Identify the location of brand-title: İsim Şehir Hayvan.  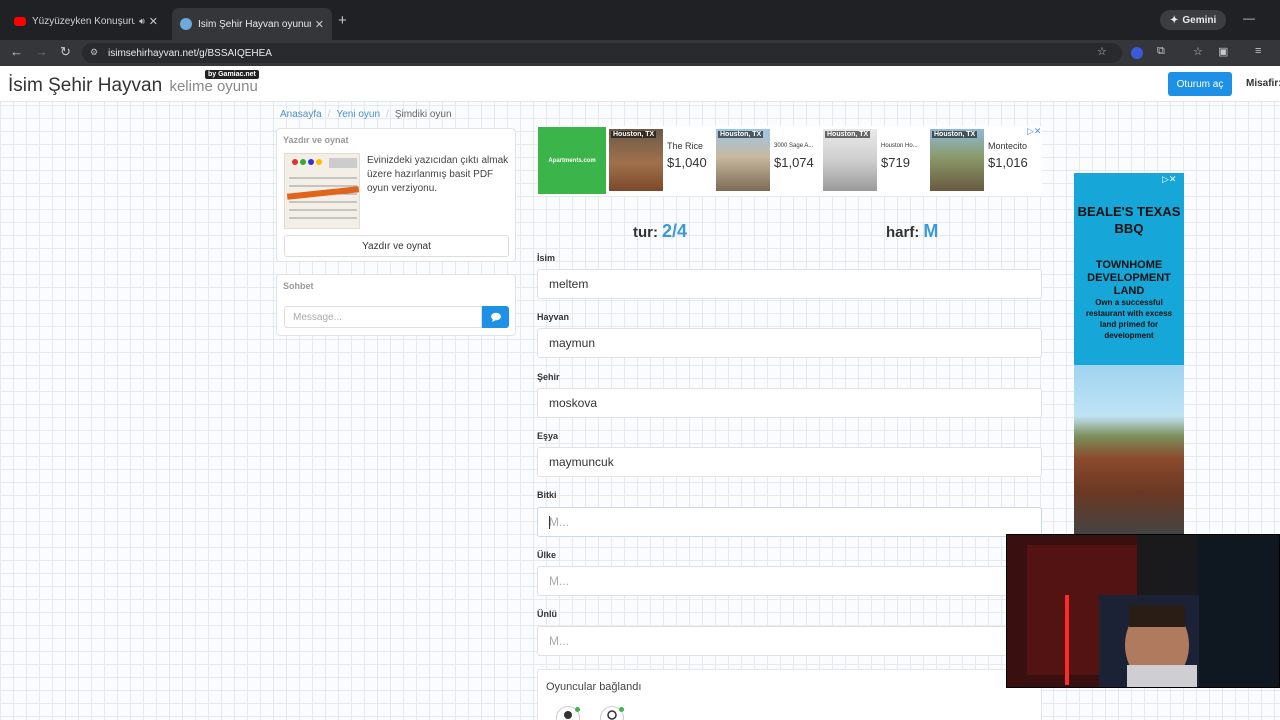
(85, 85).